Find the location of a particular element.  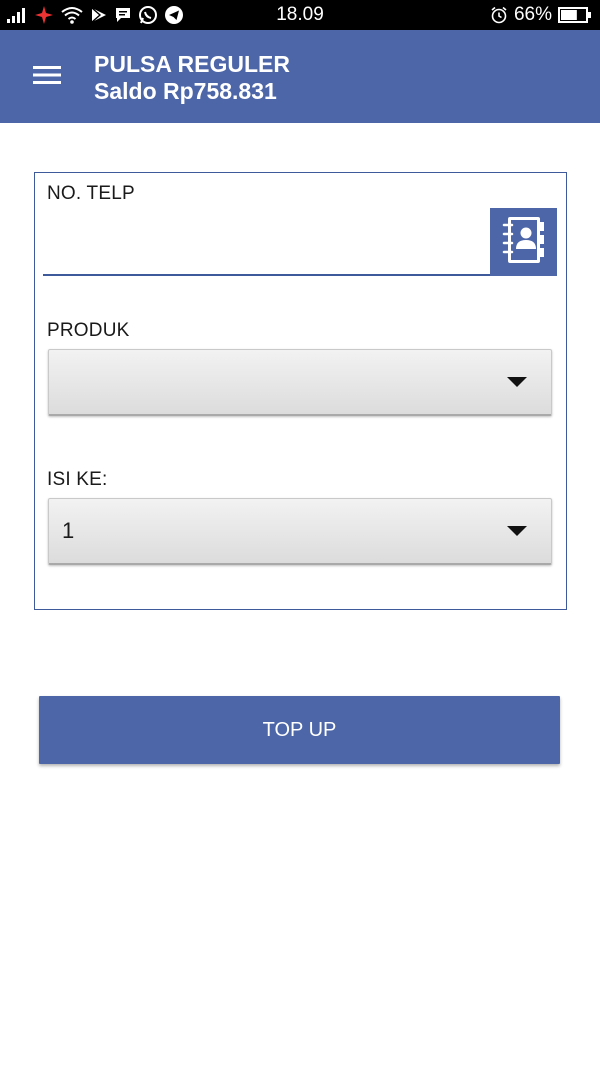

contact-book-icon is located at coordinates (524, 242).